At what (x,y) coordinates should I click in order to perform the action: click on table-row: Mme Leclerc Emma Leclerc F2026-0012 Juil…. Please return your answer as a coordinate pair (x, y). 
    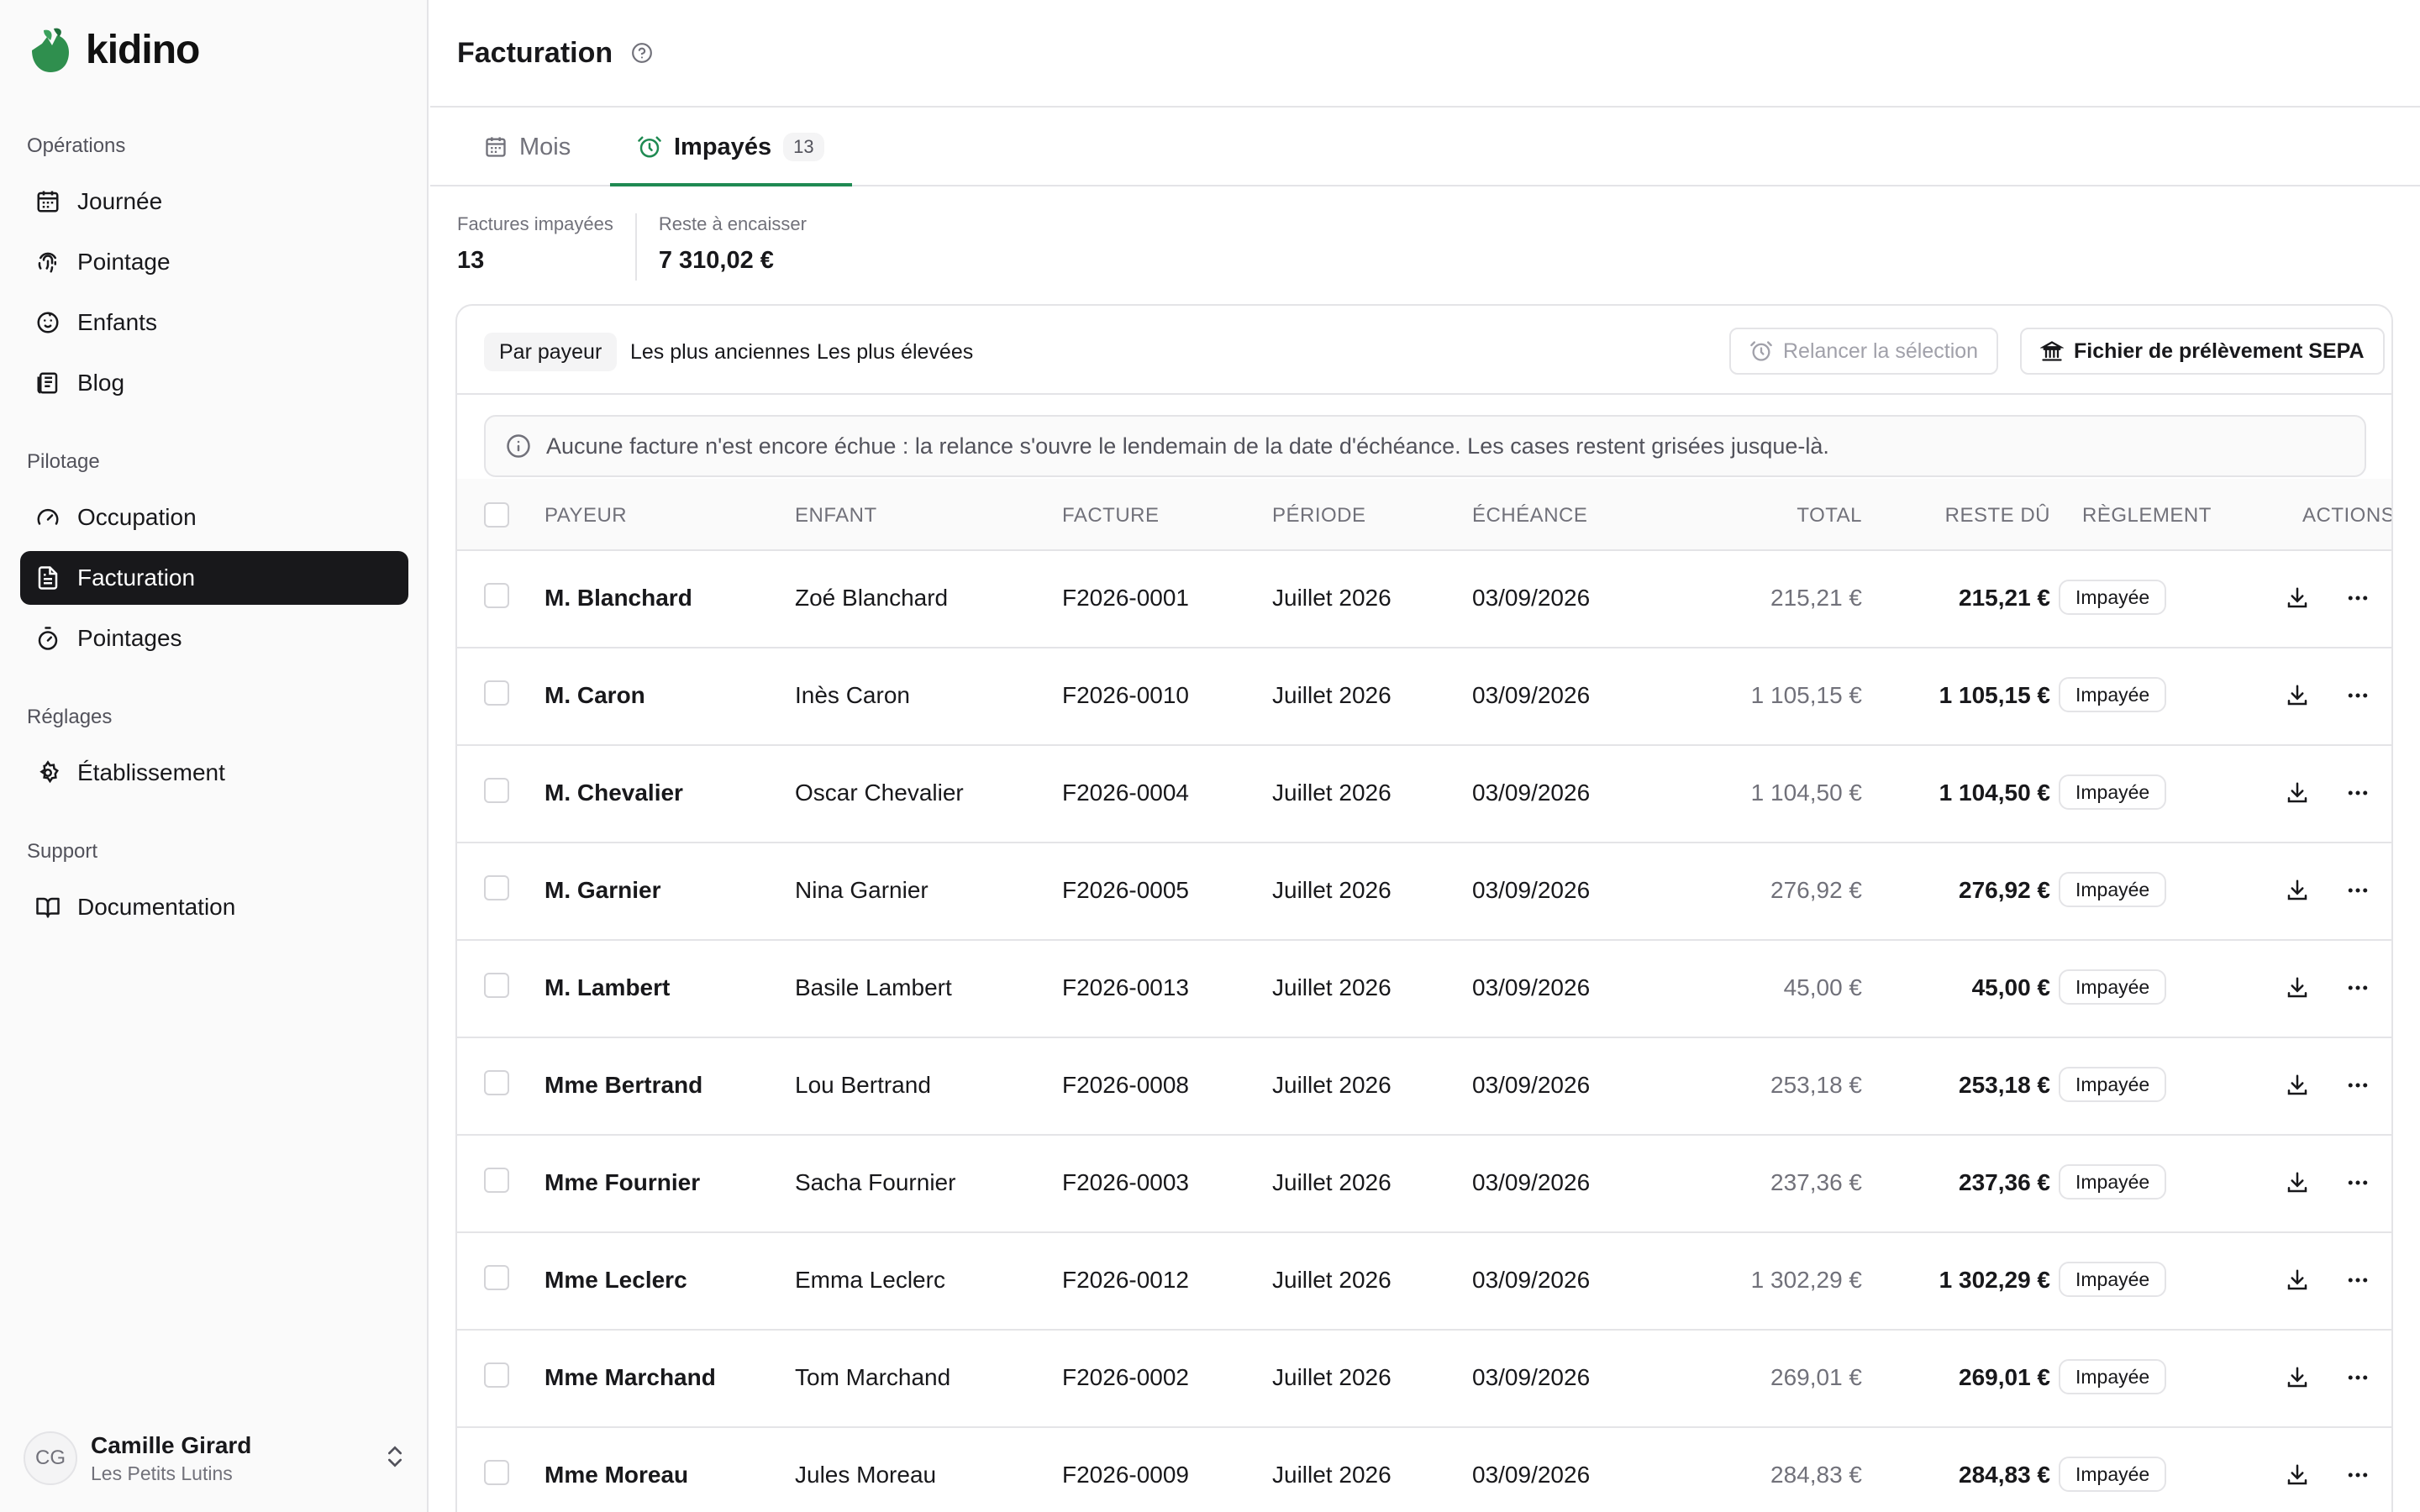
    Looking at the image, I should click on (1424, 1282).